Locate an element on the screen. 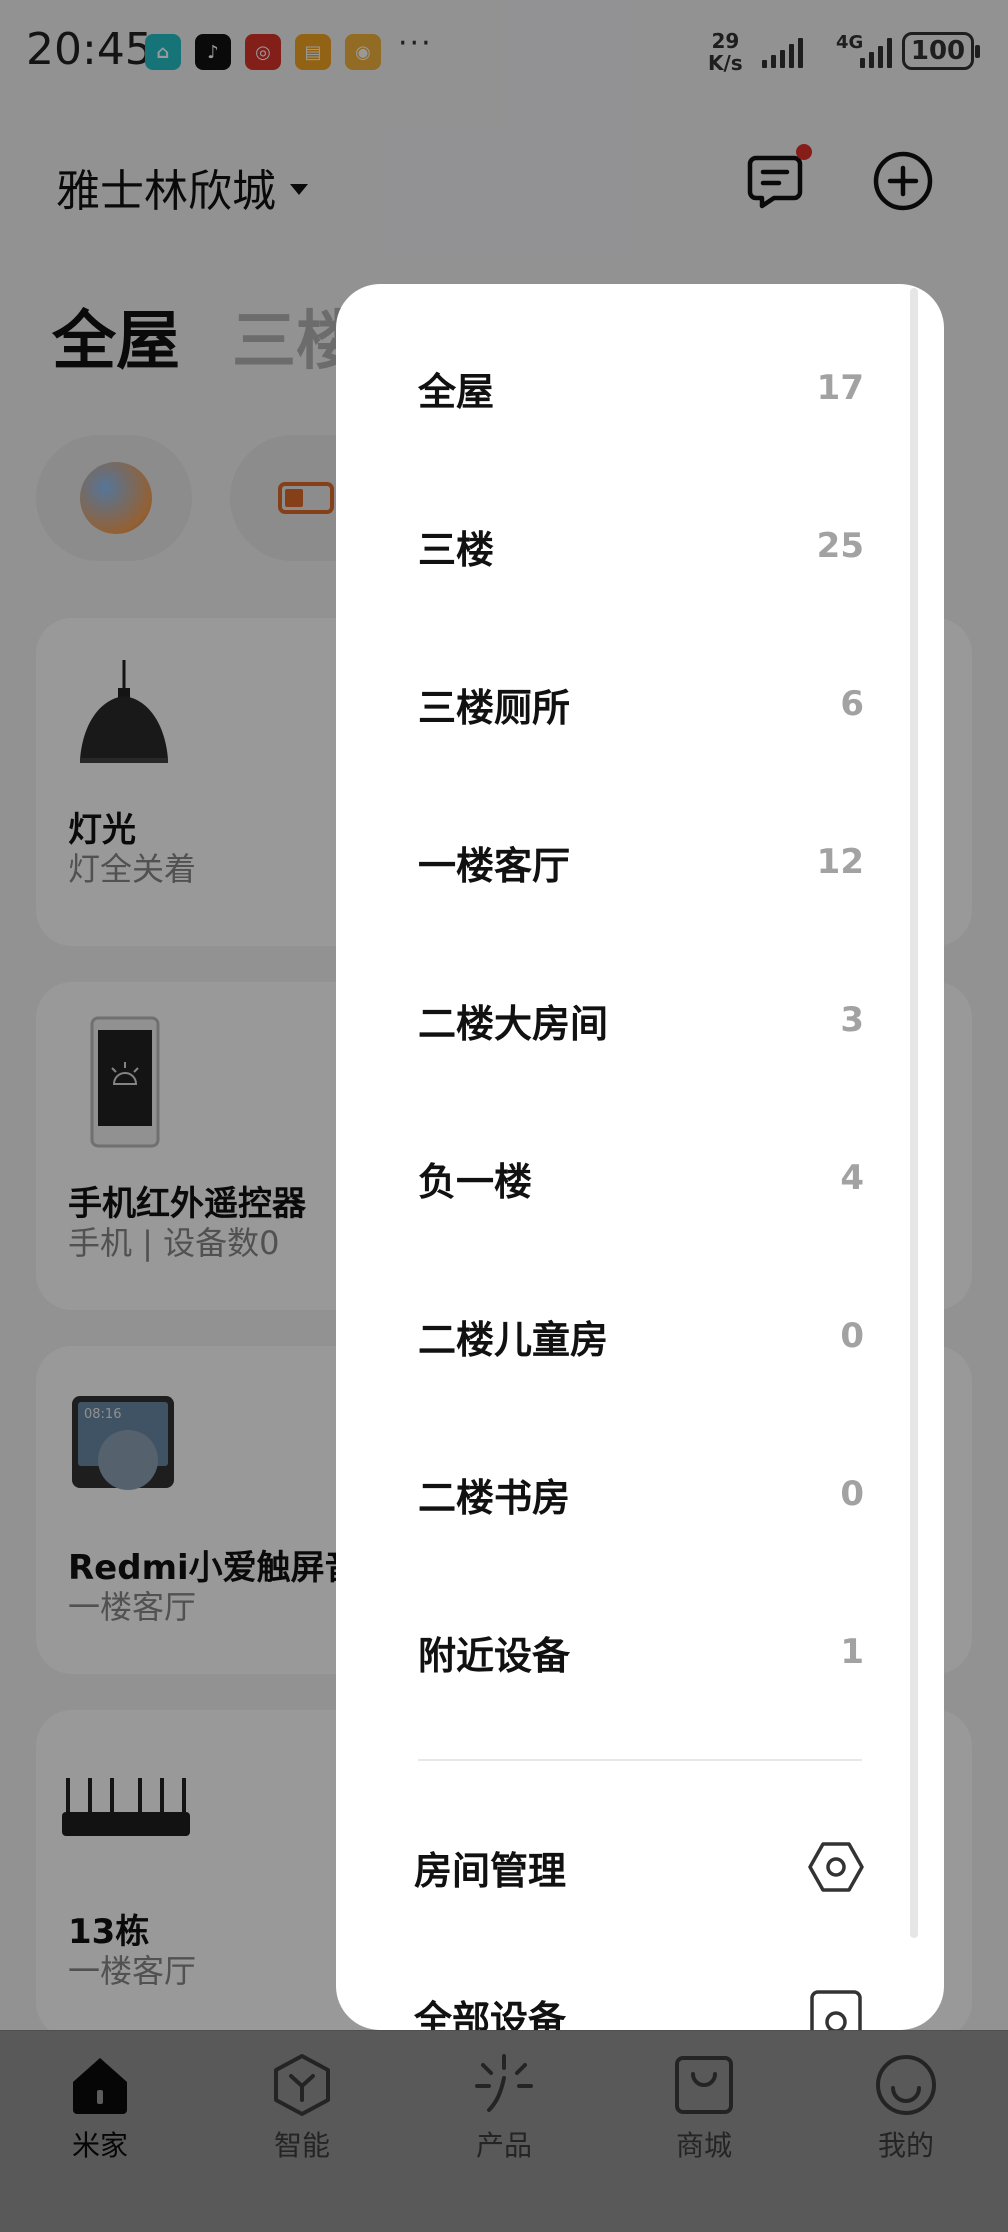  room-device-count: 1 is located at coordinates (852, 1652).